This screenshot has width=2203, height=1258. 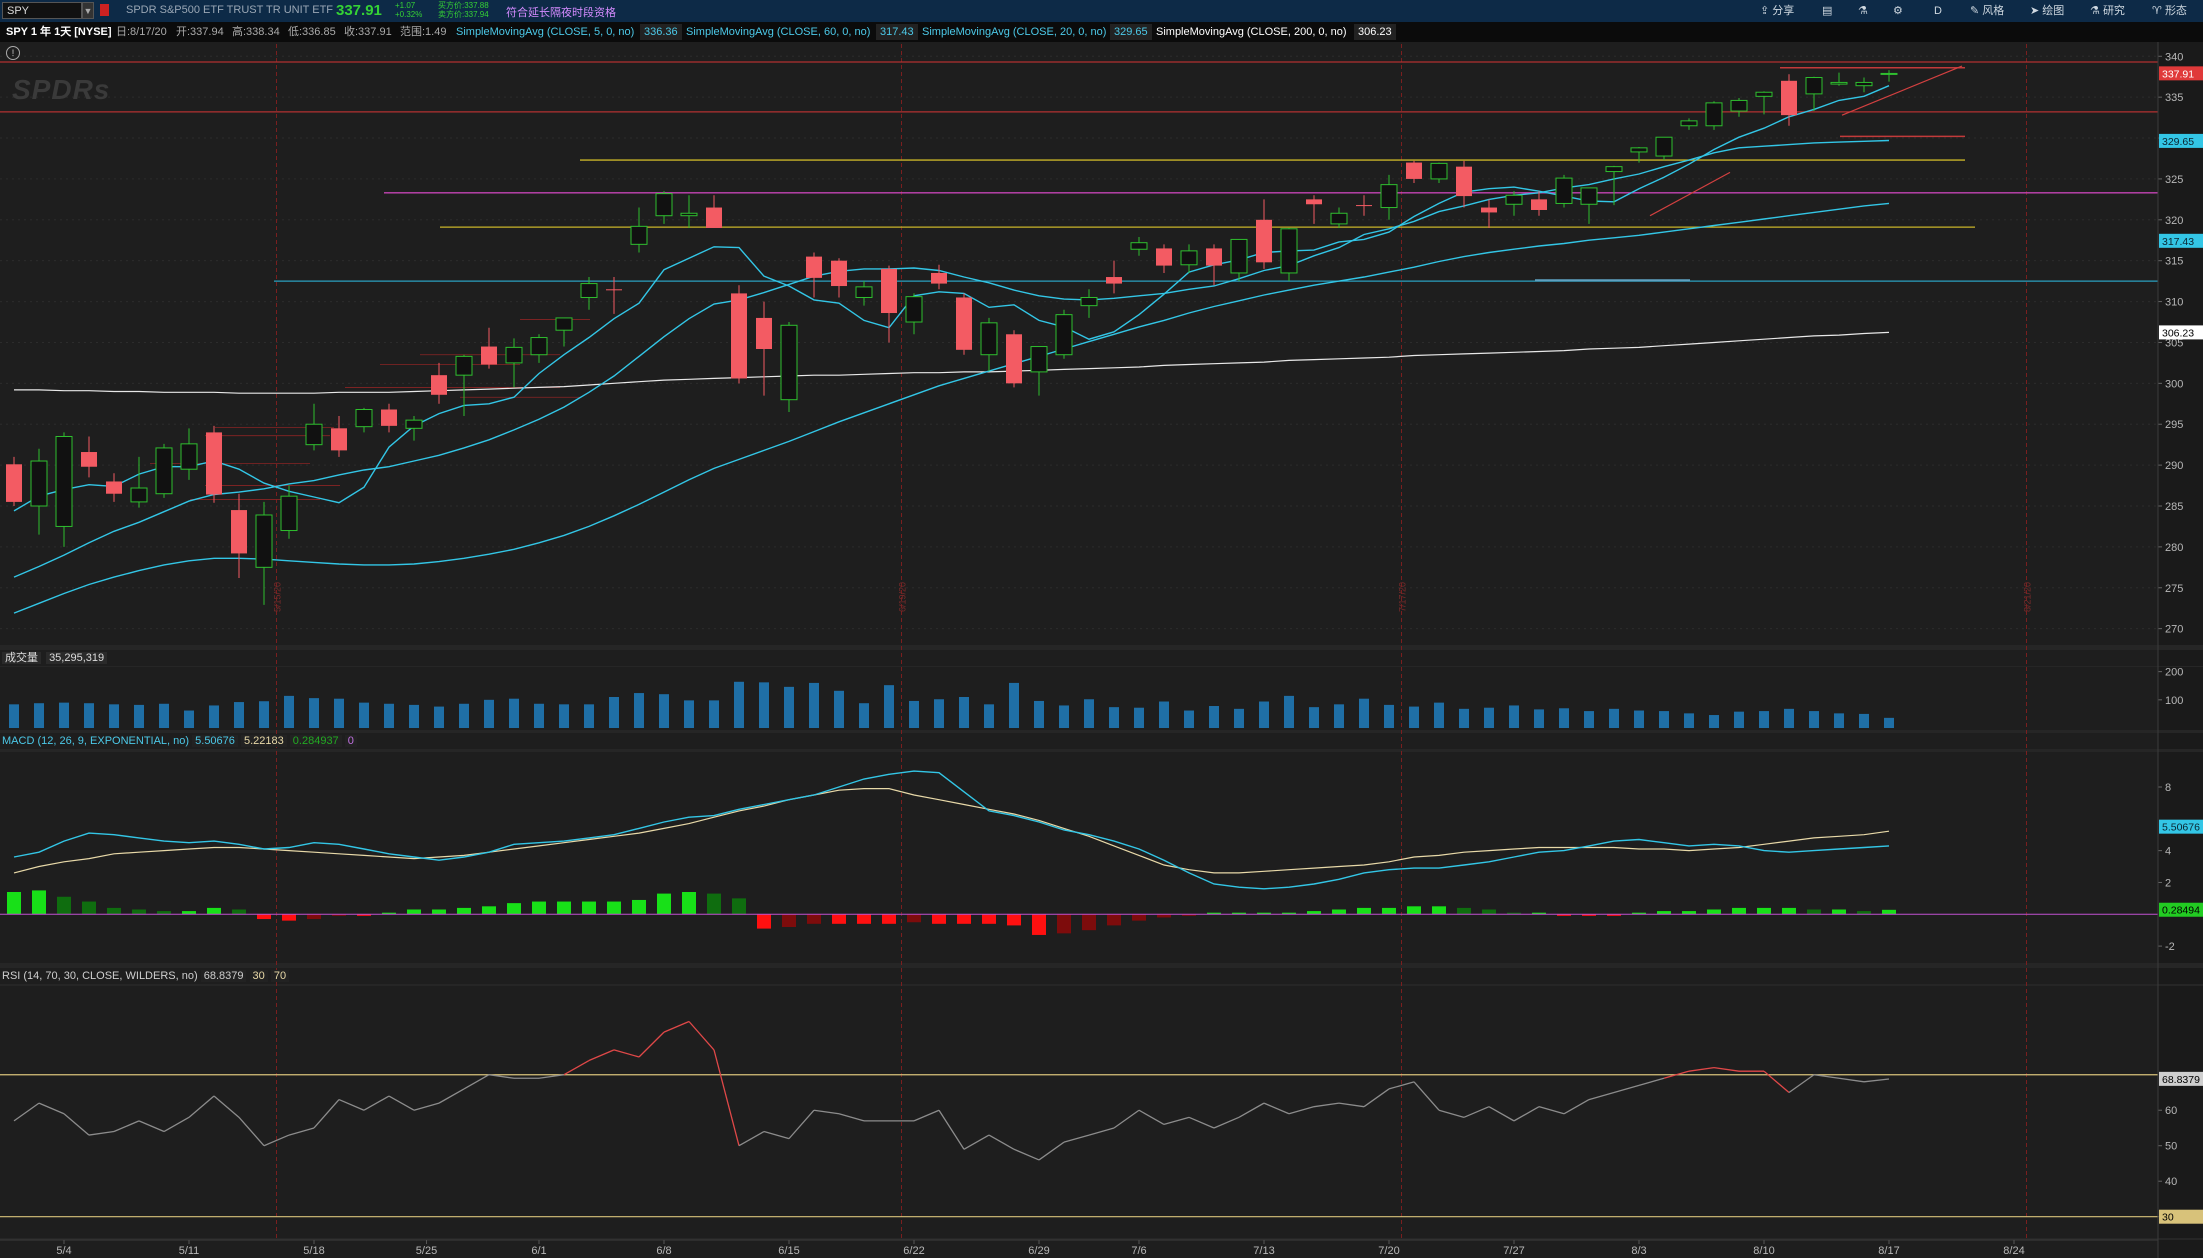 What do you see at coordinates (778, 32) in the screenshot?
I see `study-sma60-label: SimpleMovingAvg (CLOSE, 60, 0, no)` at bounding box center [778, 32].